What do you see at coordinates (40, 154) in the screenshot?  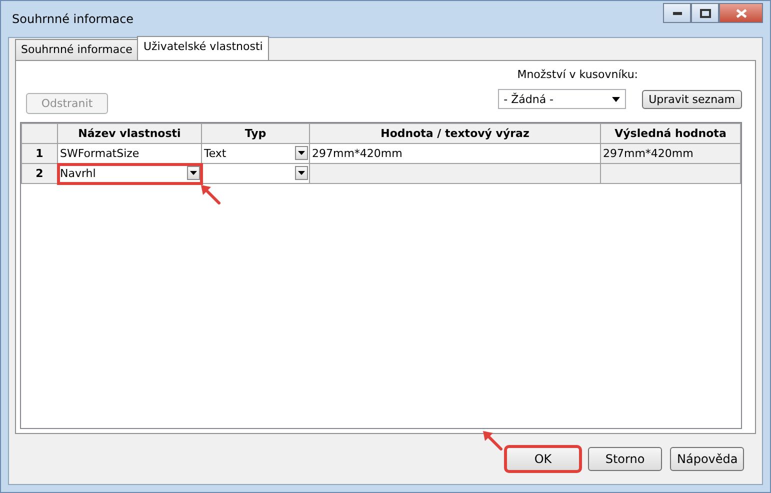 I see `row-number: 1` at bounding box center [40, 154].